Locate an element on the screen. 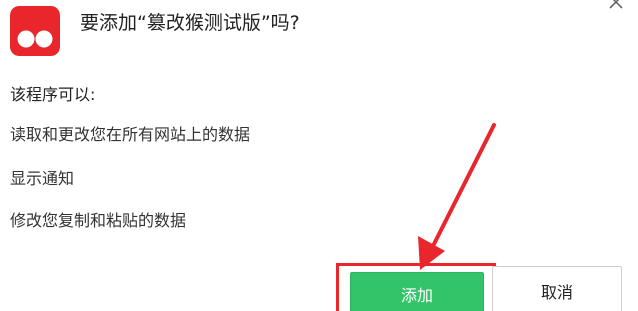 The width and height of the screenshot is (638, 311). permissions-header: 该程序可以: is located at coordinates (53, 94).